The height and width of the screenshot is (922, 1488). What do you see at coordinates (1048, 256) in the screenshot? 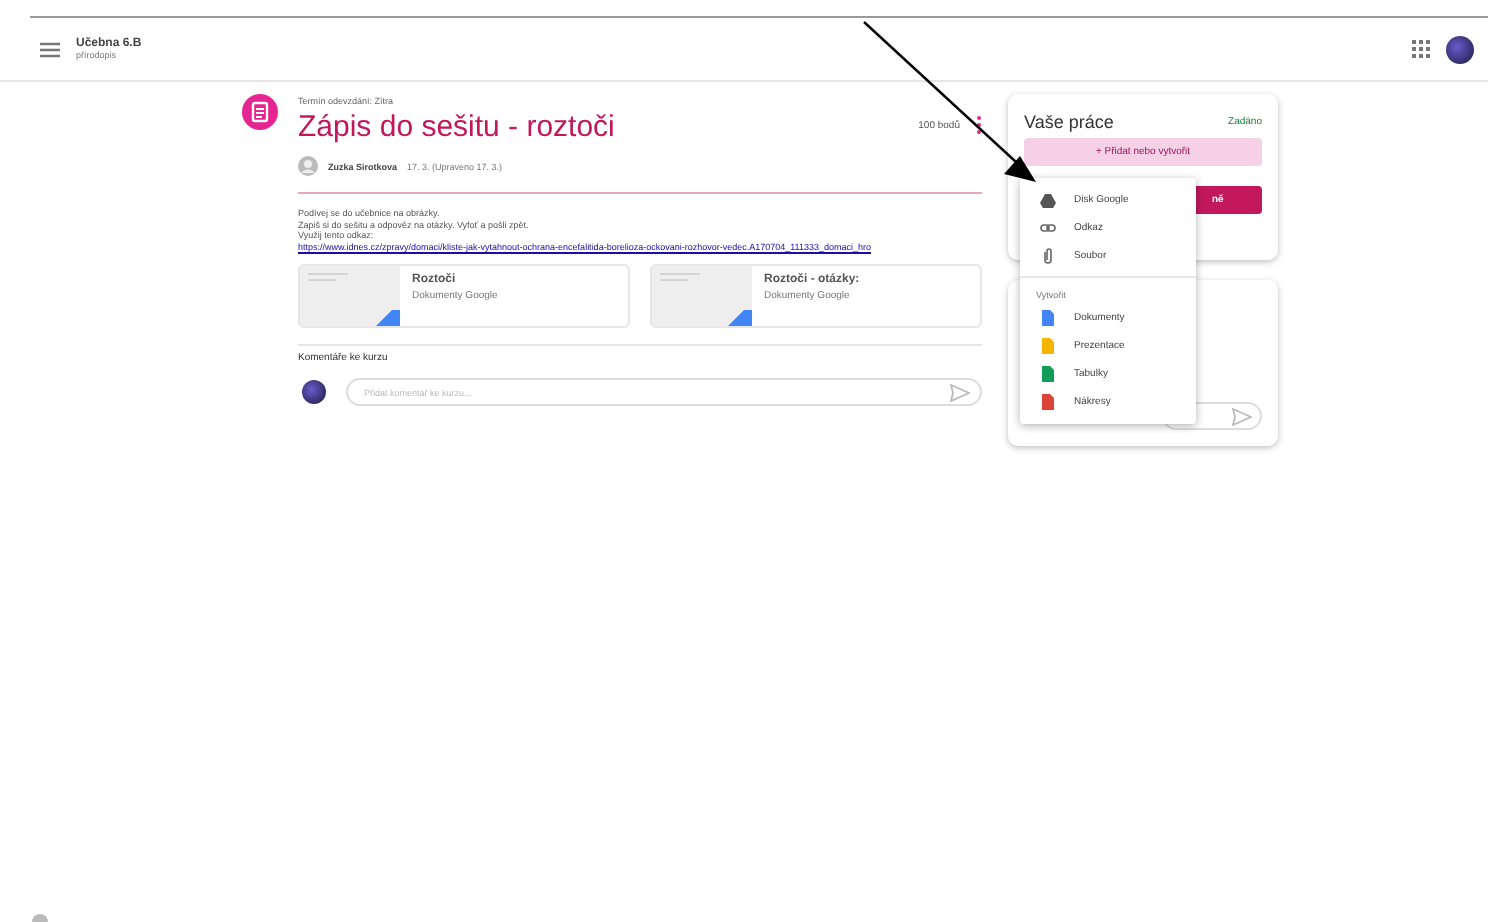
I see `paperclip-icon` at bounding box center [1048, 256].